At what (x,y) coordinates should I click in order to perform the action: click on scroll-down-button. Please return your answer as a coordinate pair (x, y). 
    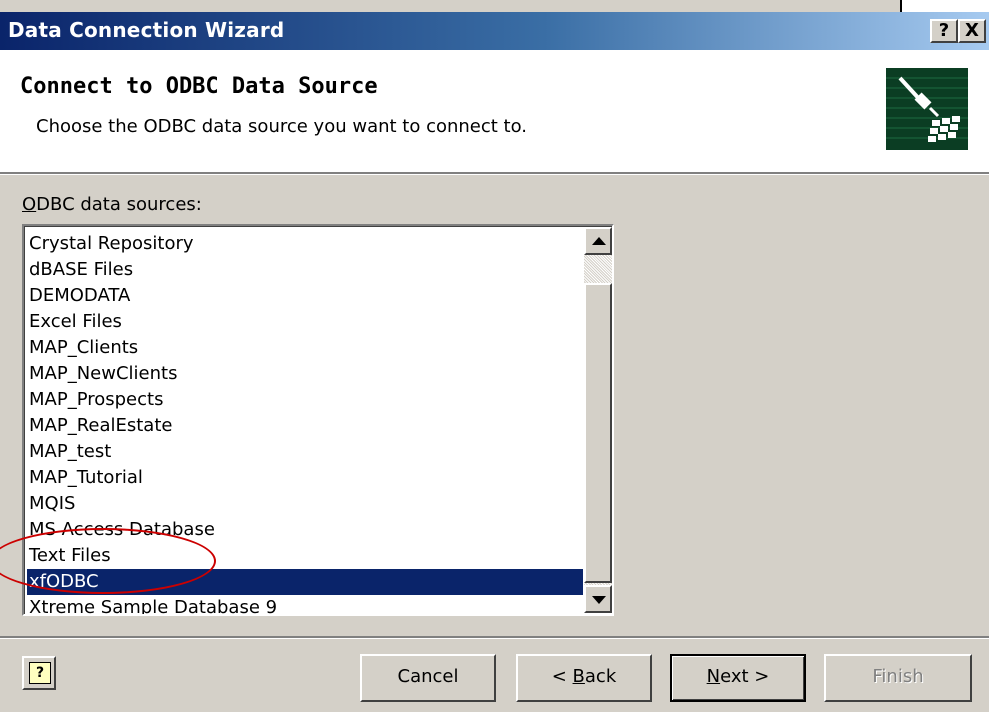
    Looking at the image, I should click on (598, 599).